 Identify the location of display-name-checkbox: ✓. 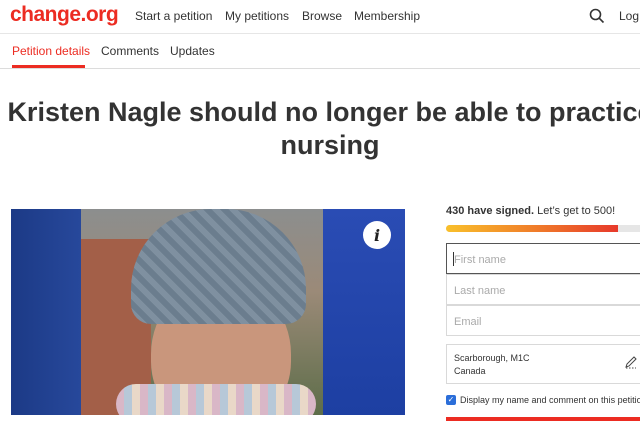
(451, 400).